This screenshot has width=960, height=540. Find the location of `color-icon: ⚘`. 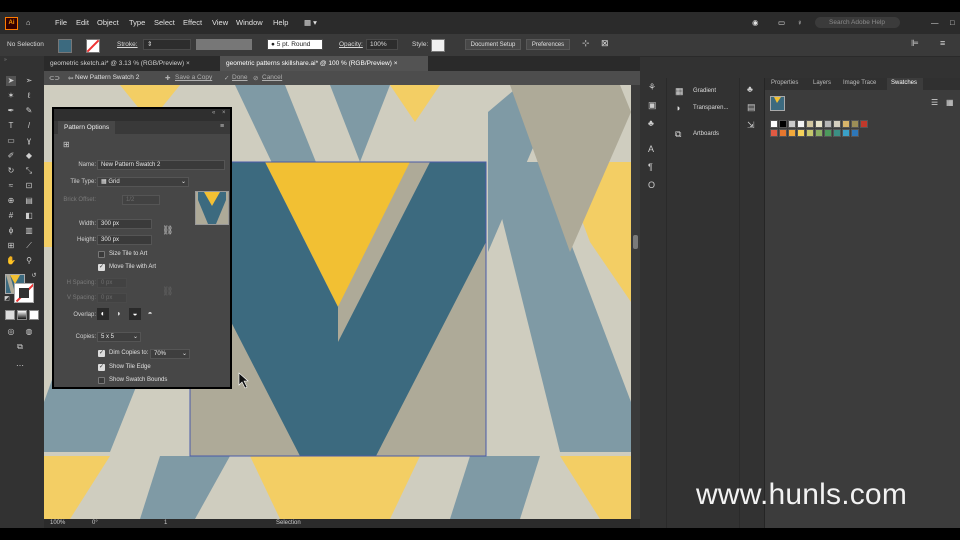

color-icon: ⚘ is located at coordinates (652, 87).